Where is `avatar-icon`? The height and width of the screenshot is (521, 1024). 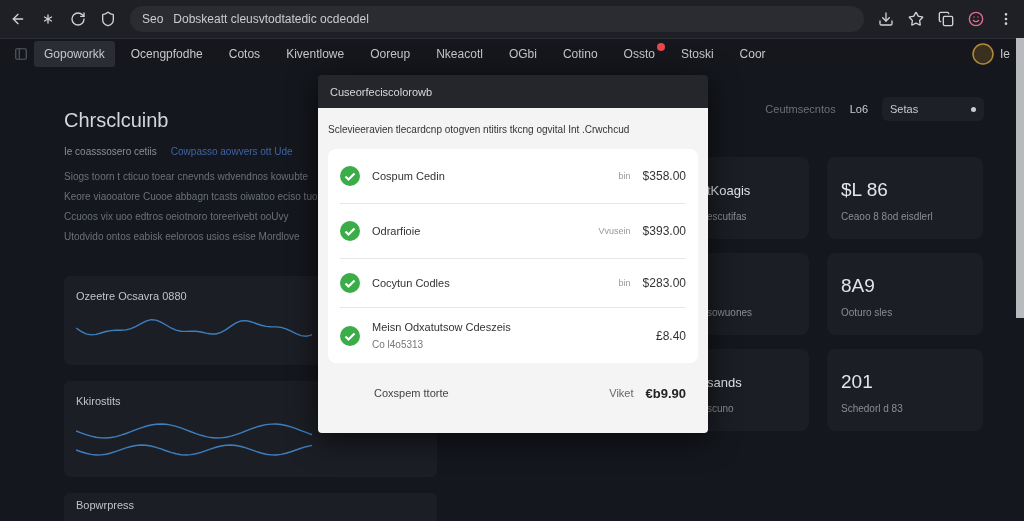 avatar-icon is located at coordinates (983, 54).